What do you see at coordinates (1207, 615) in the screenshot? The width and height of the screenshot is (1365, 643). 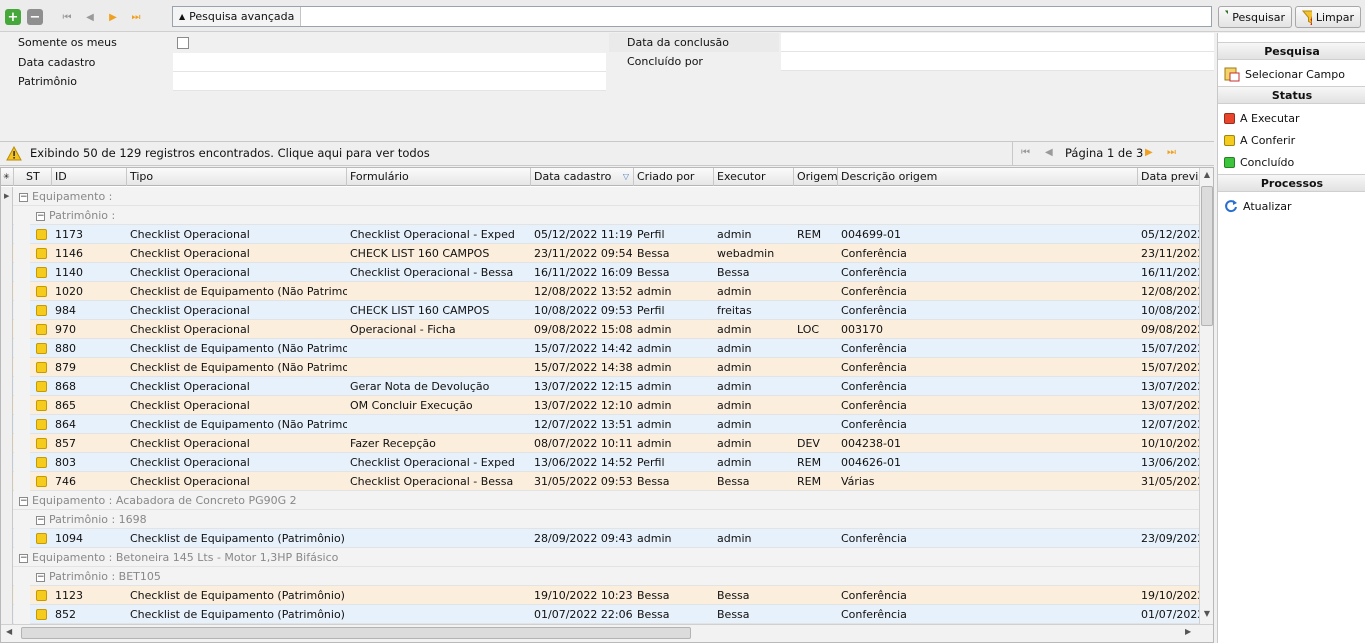 I see `scroll-down-icon: ▼` at bounding box center [1207, 615].